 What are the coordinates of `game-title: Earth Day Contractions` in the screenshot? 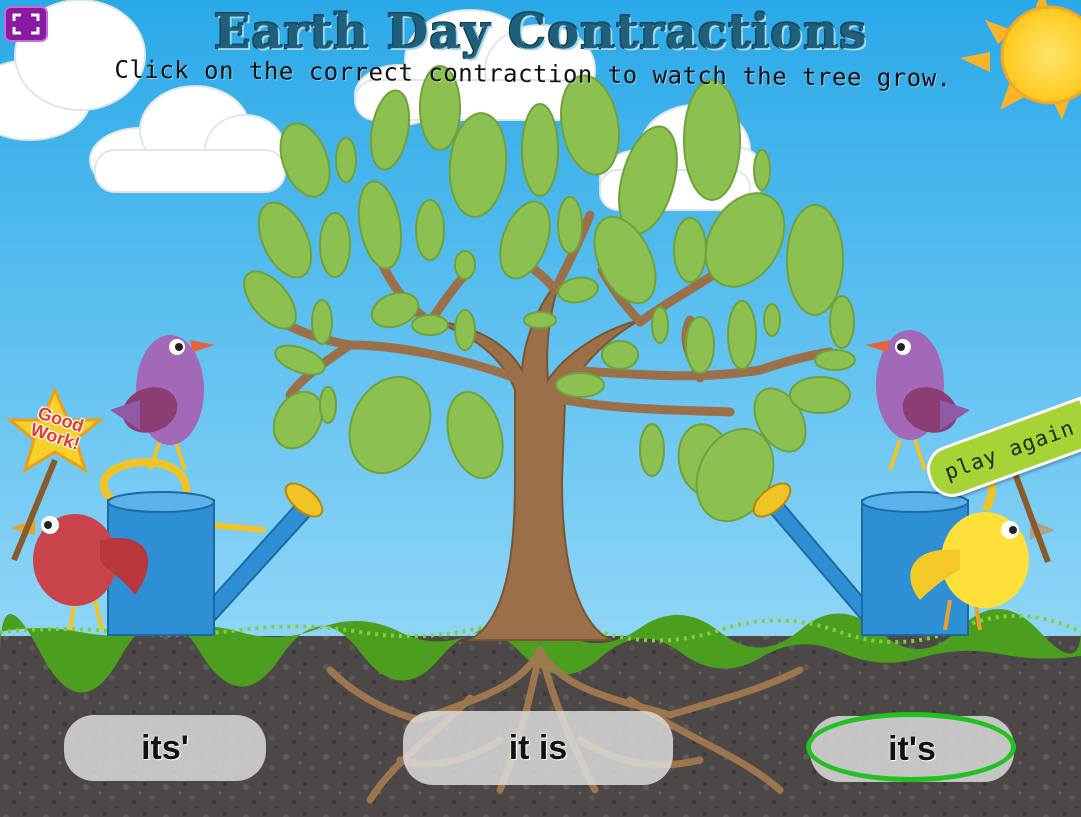 It's located at (540, 32).